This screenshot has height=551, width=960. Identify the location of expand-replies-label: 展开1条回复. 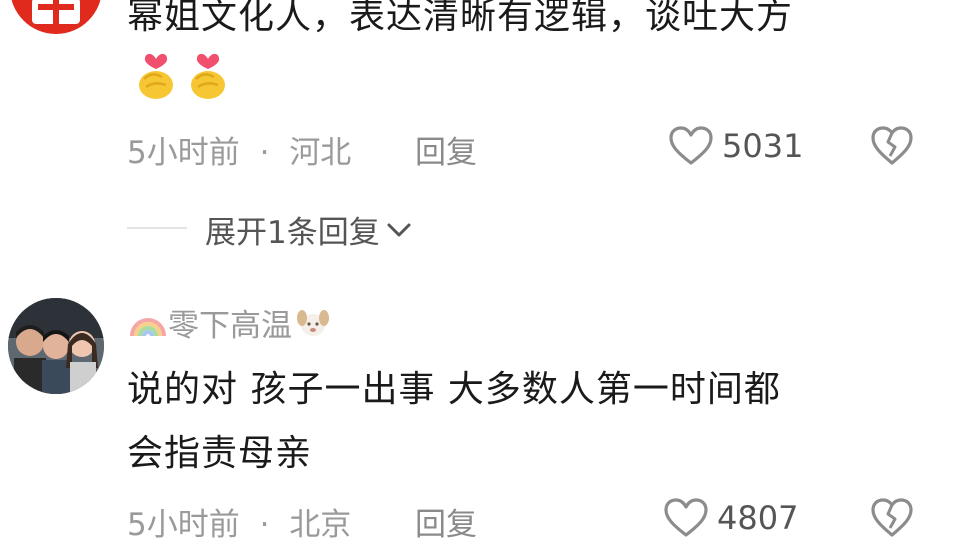
(292, 233).